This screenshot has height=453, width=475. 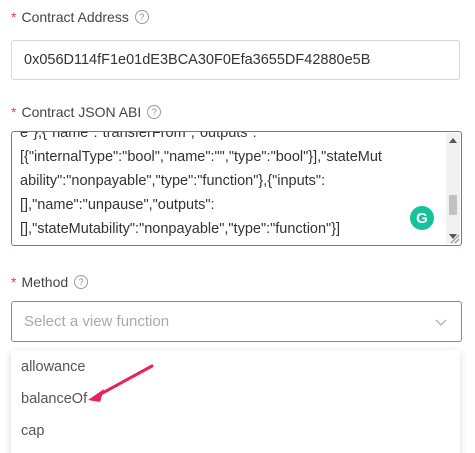 I want to click on contract-address-label: * Contract Address ?, so click(x=80, y=17).